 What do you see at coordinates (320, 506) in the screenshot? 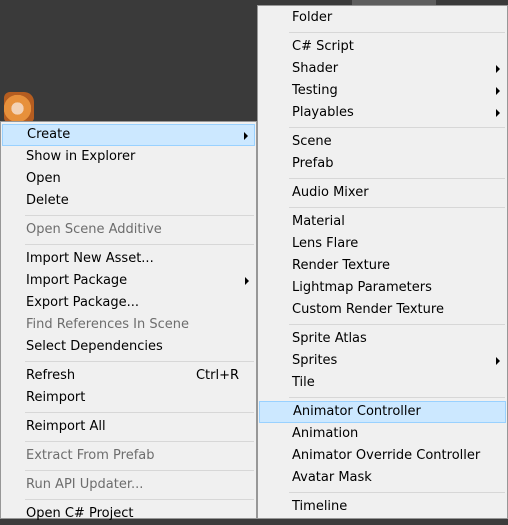
I see `menu-item-label: Timeline` at bounding box center [320, 506].